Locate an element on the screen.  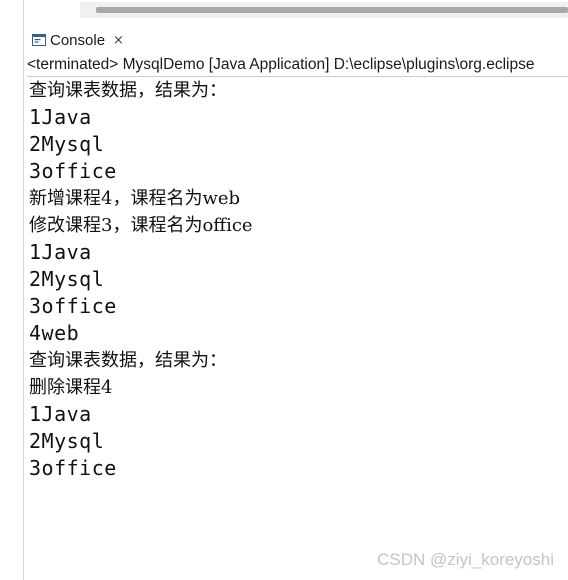
close-icon: × is located at coordinates (118, 40).